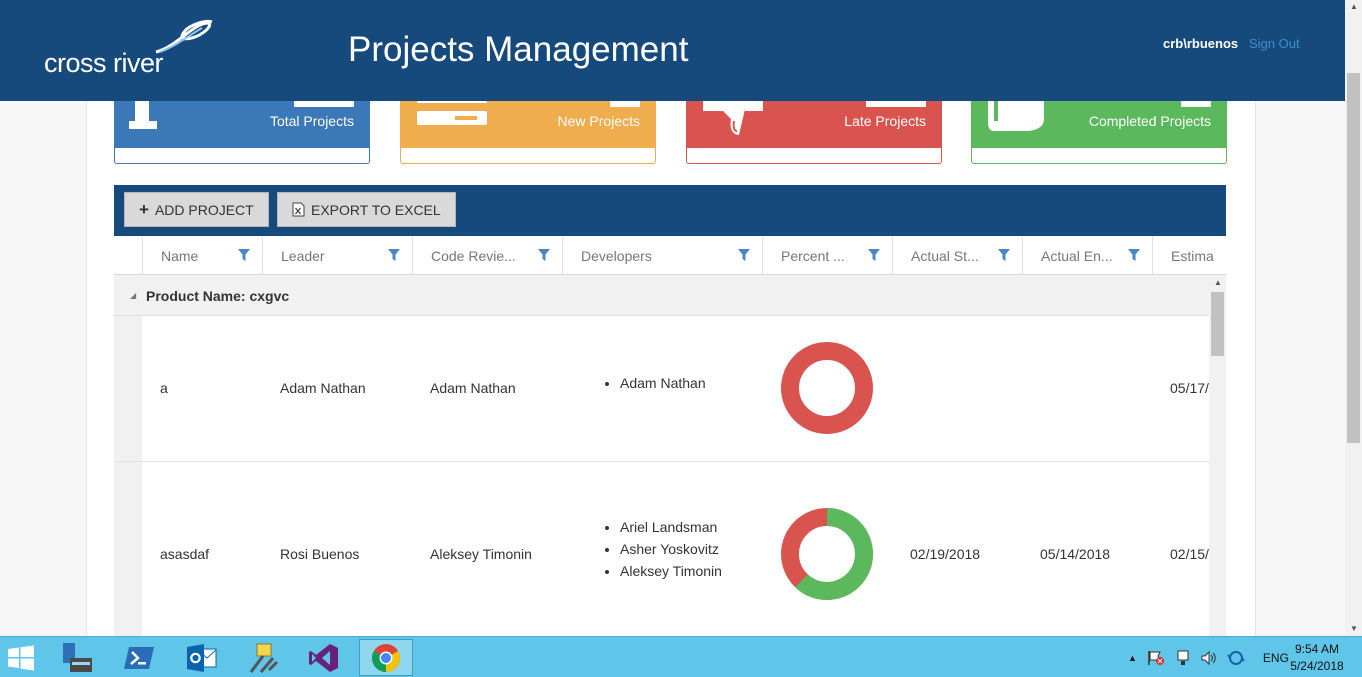  I want to click on column-header-name: Name, so click(202, 255).